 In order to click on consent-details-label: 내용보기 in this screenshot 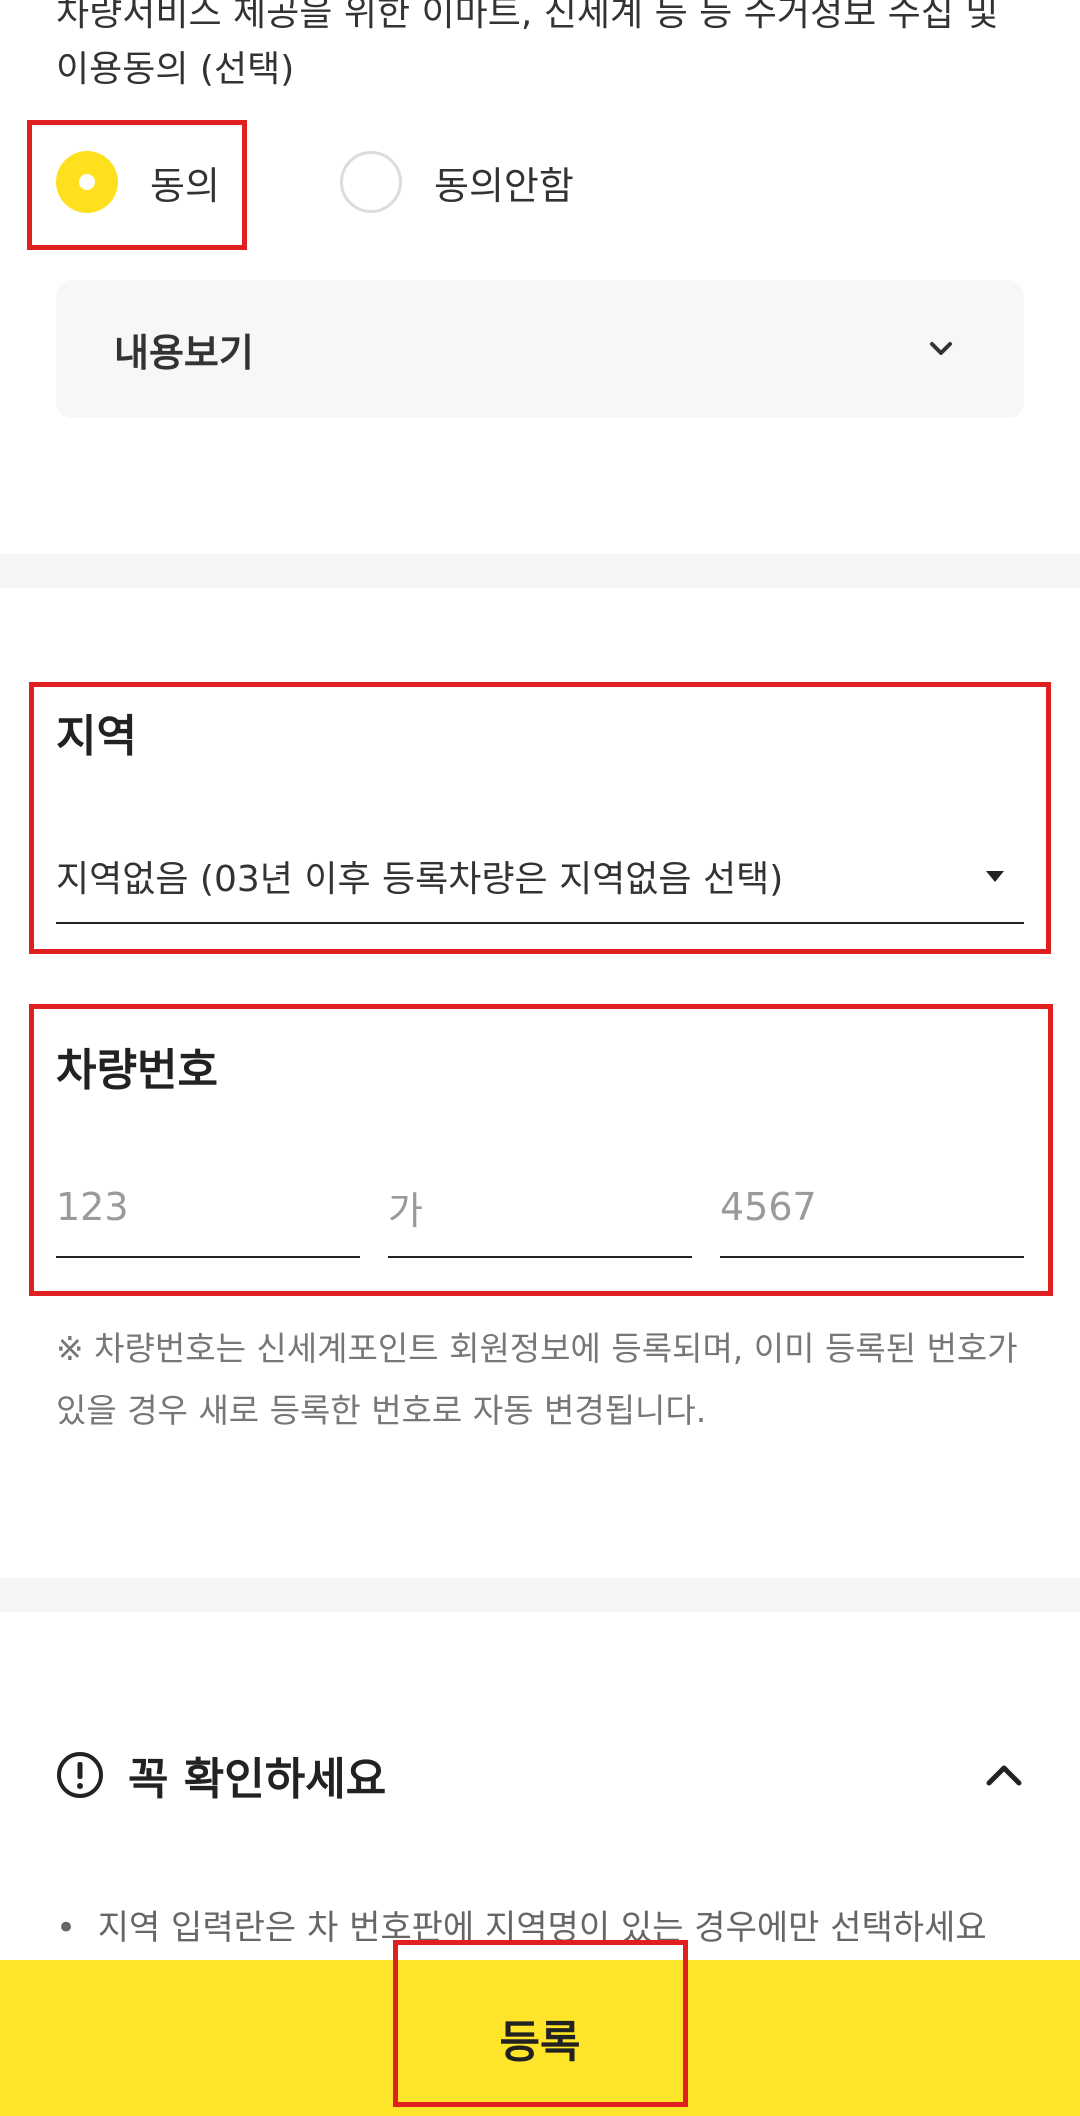, I will do `click(184, 352)`.